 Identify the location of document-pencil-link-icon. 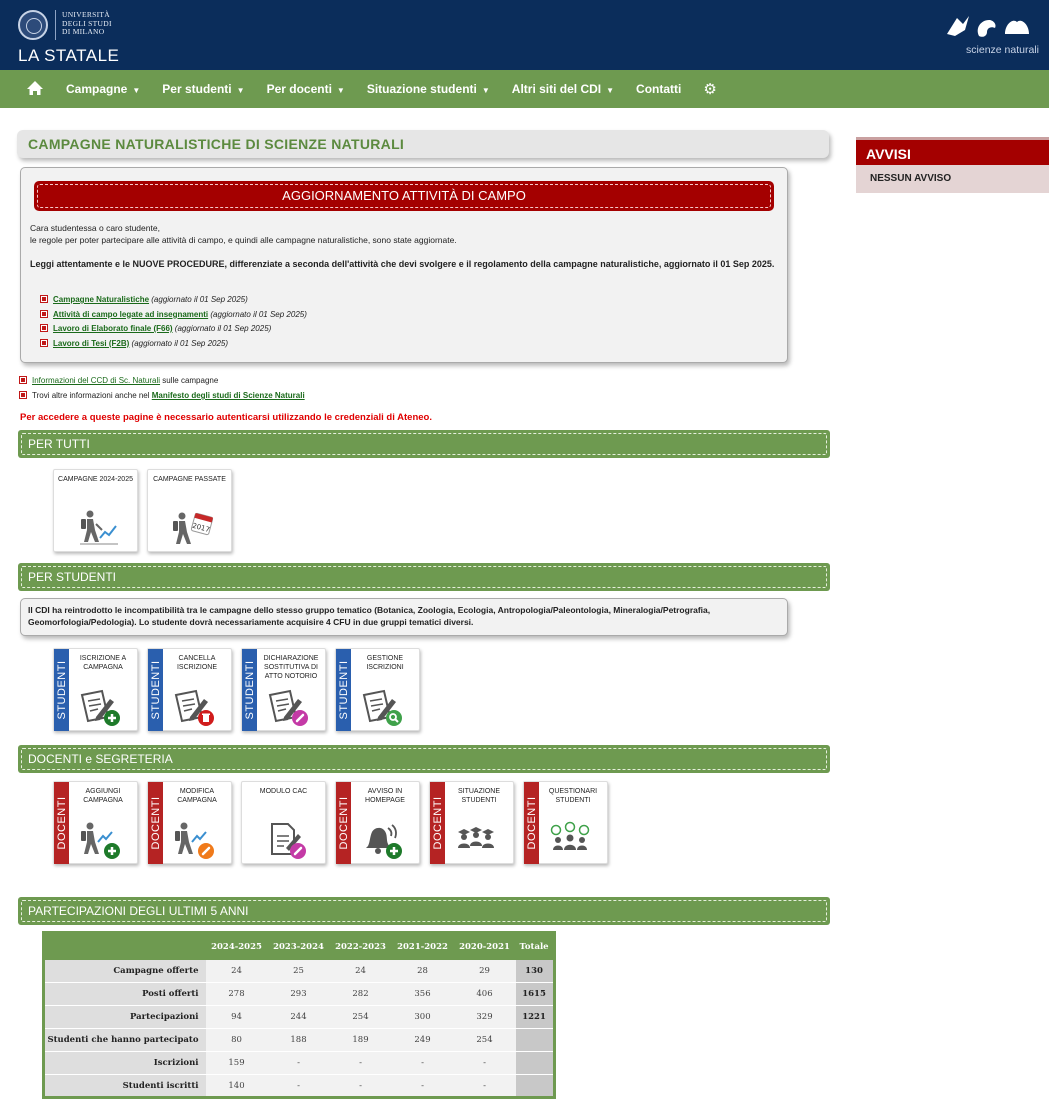
(288, 707).